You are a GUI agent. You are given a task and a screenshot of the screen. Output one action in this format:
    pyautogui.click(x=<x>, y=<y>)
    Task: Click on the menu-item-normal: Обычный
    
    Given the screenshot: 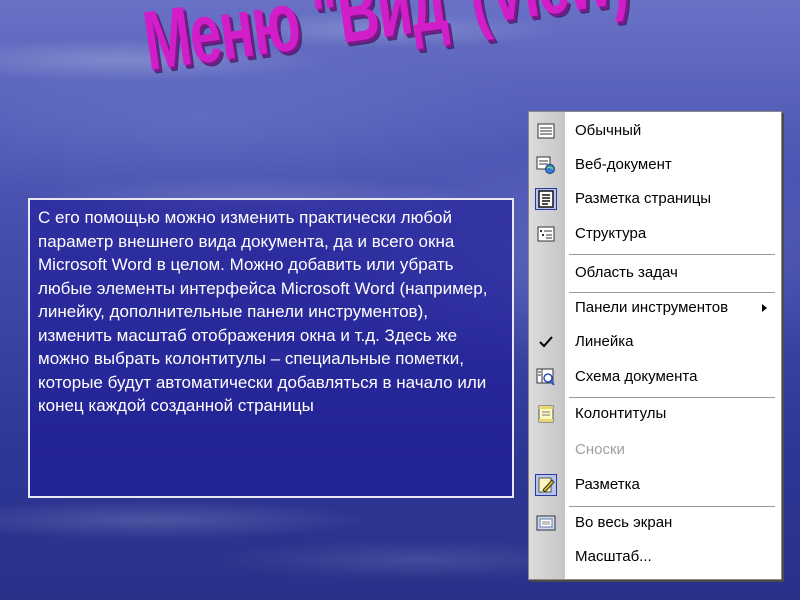 What is the action you would take?
    pyautogui.click(x=655, y=131)
    